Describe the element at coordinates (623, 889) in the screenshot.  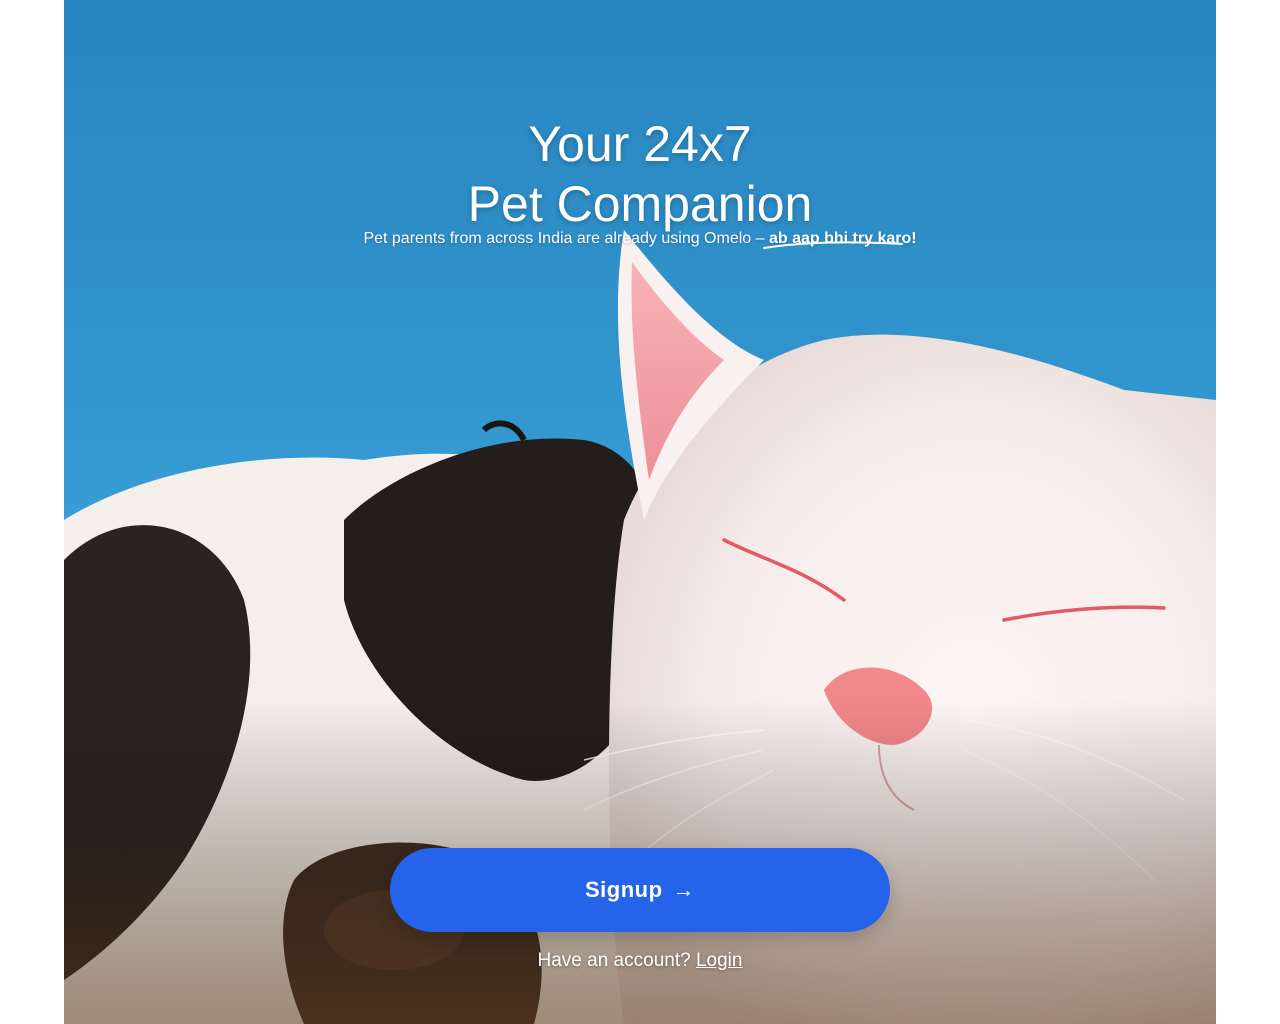
I see `signup-label: Signup` at that location.